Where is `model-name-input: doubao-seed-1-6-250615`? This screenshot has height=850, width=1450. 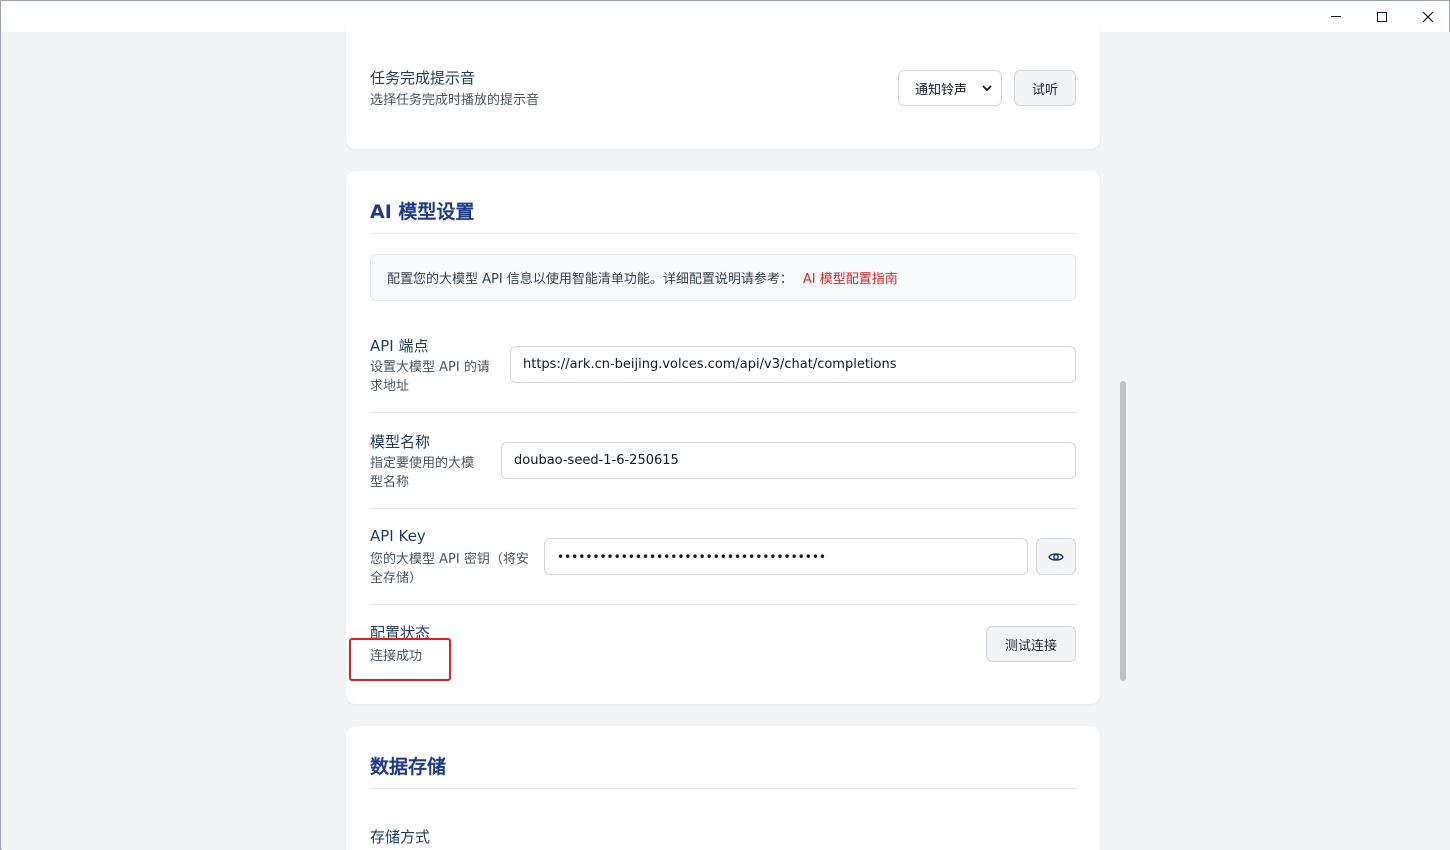
model-name-input: doubao-seed-1-6-250615 is located at coordinates (788, 460).